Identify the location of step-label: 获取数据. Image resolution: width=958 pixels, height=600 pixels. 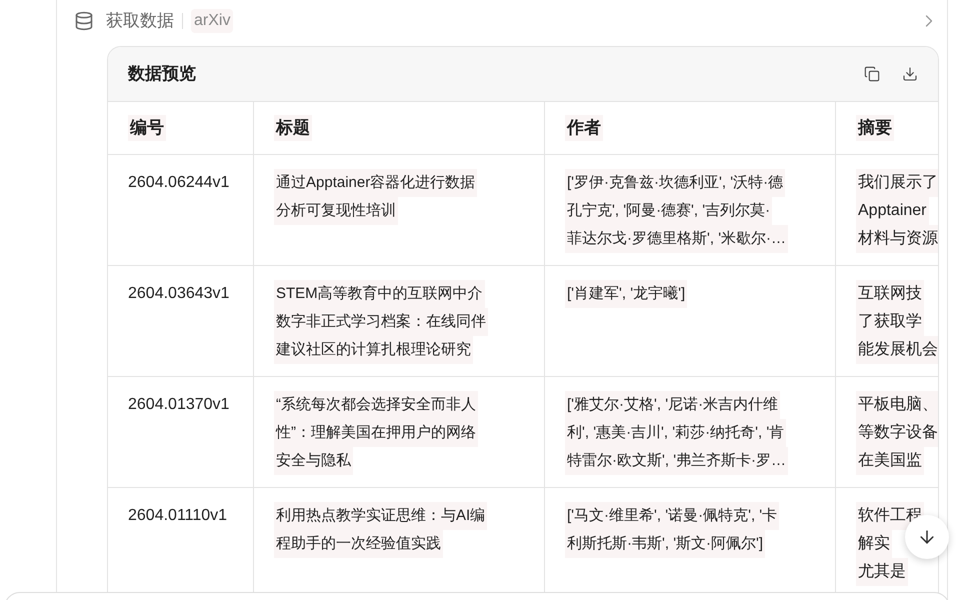
(140, 21).